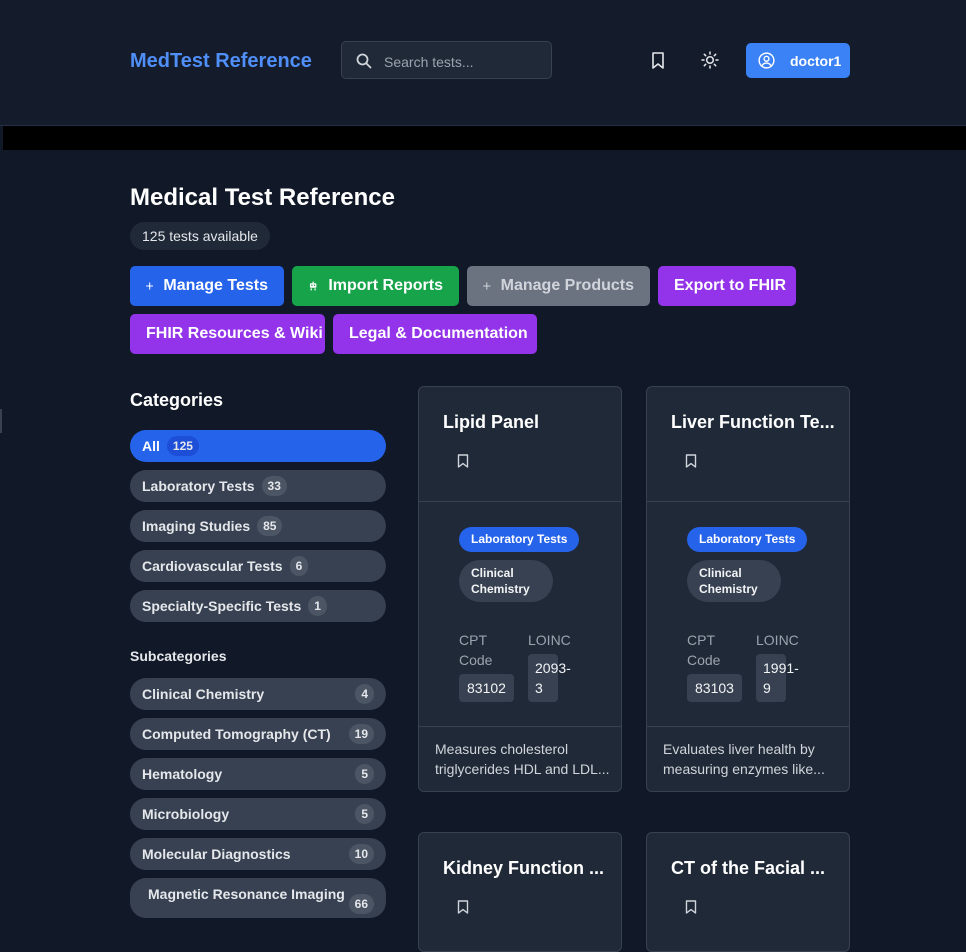 Image resolution: width=966 pixels, height=952 pixels. I want to click on loinc-code: 2093-3, so click(549, 678).